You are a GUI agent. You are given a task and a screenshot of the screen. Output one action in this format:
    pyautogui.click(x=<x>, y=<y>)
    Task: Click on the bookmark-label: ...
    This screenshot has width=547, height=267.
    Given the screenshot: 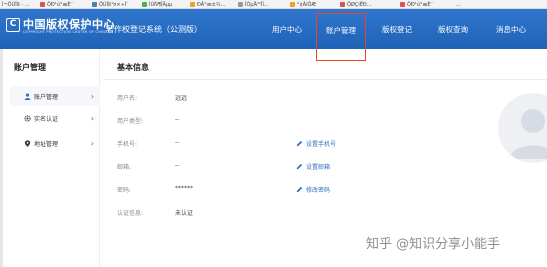 What is the action you would take?
    pyautogui.click(x=458, y=4)
    